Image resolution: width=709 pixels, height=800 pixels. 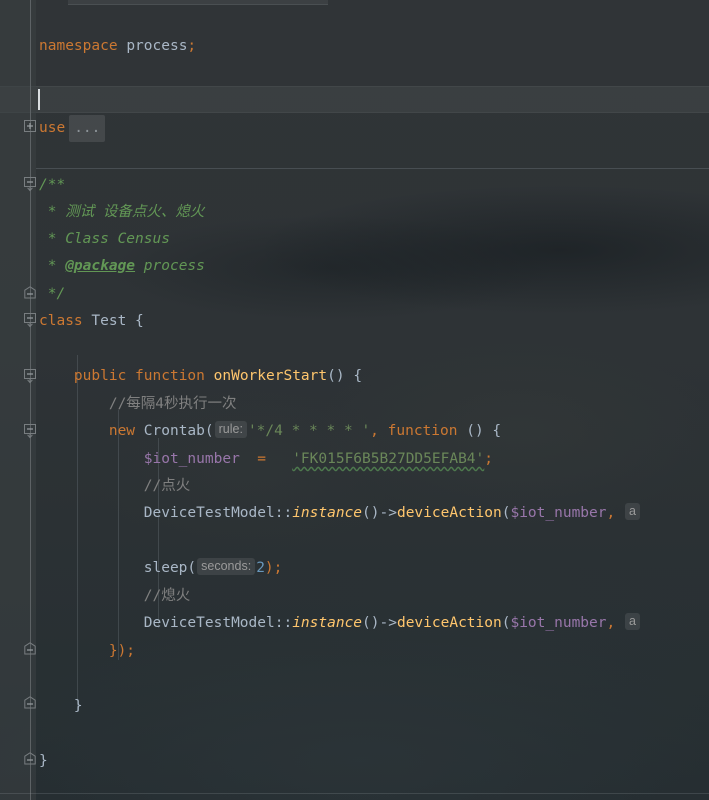 I want to click on parameter-hint-seconds: seconds:, so click(x=226, y=566).